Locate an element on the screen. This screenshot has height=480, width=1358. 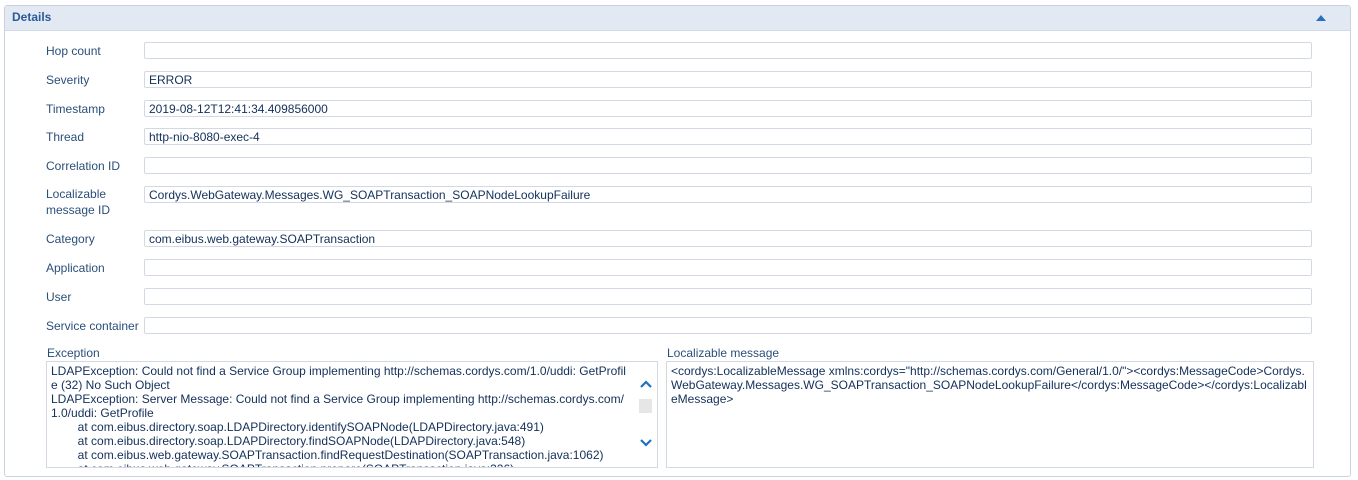
panel-title: Details is located at coordinates (32, 17).